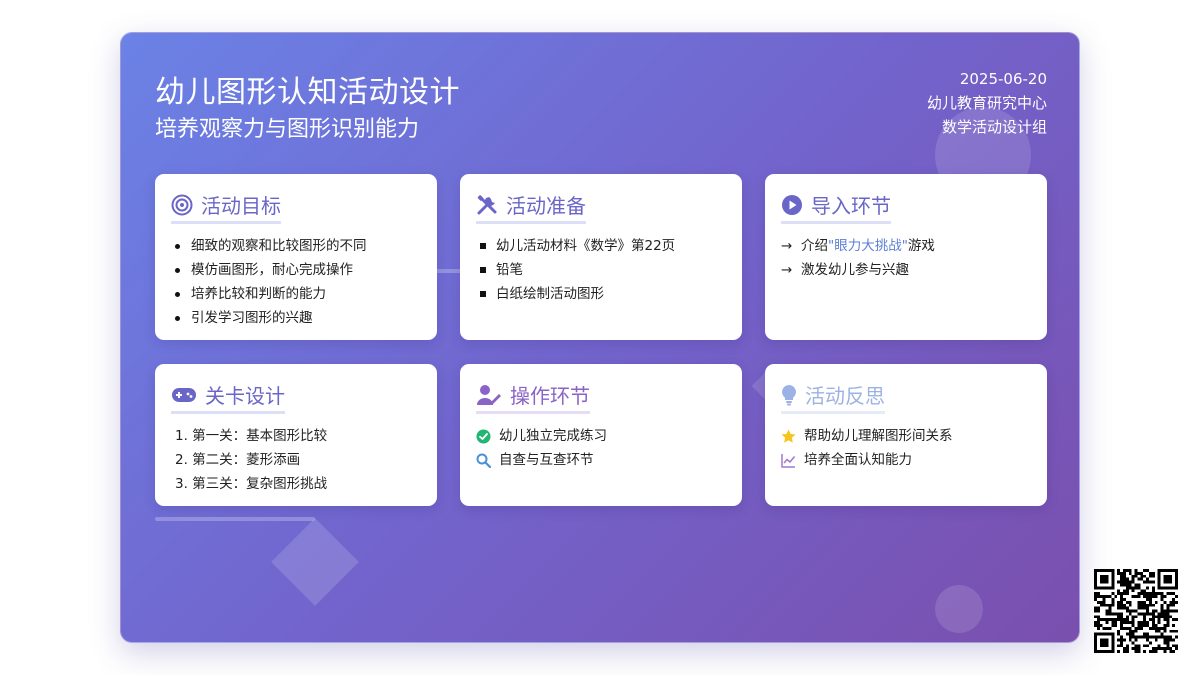 Image resolution: width=1200 pixels, height=675 pixels. I want to click on check-circle-icon, so click(483, 436).